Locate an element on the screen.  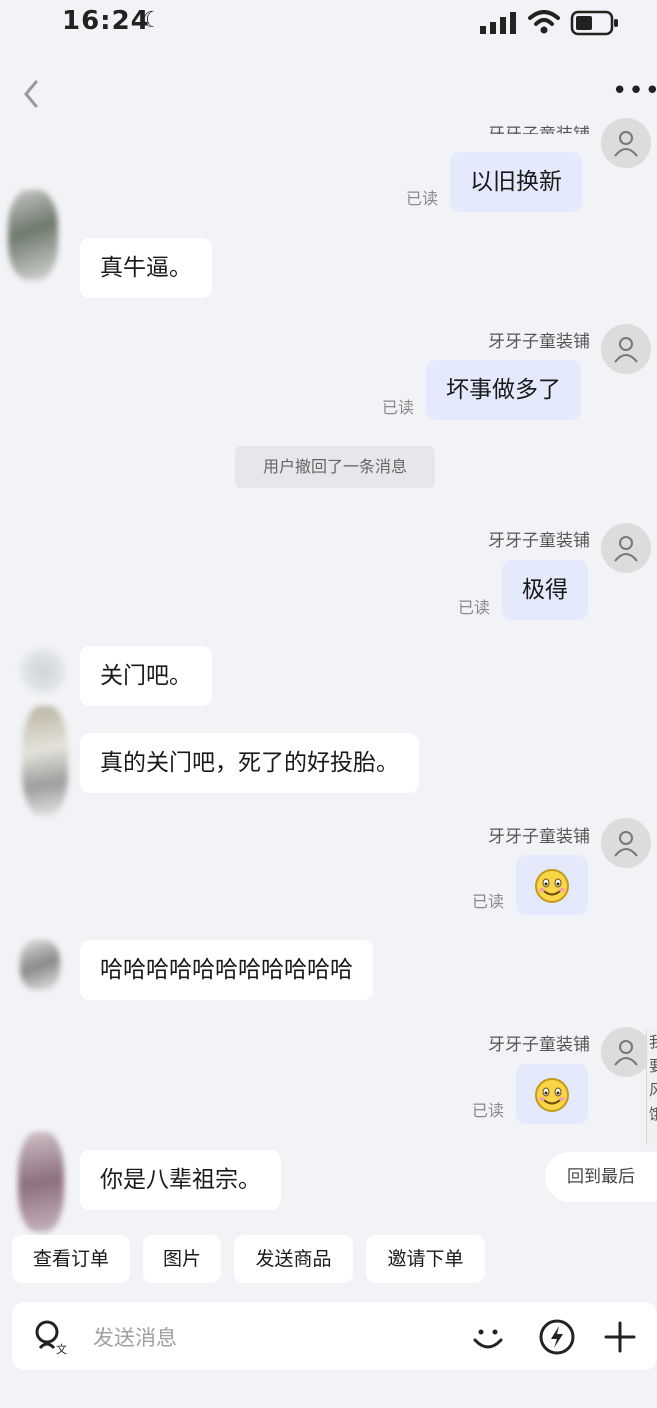
voice-translate-icon: 文 is located at coordinates (51, 1337).